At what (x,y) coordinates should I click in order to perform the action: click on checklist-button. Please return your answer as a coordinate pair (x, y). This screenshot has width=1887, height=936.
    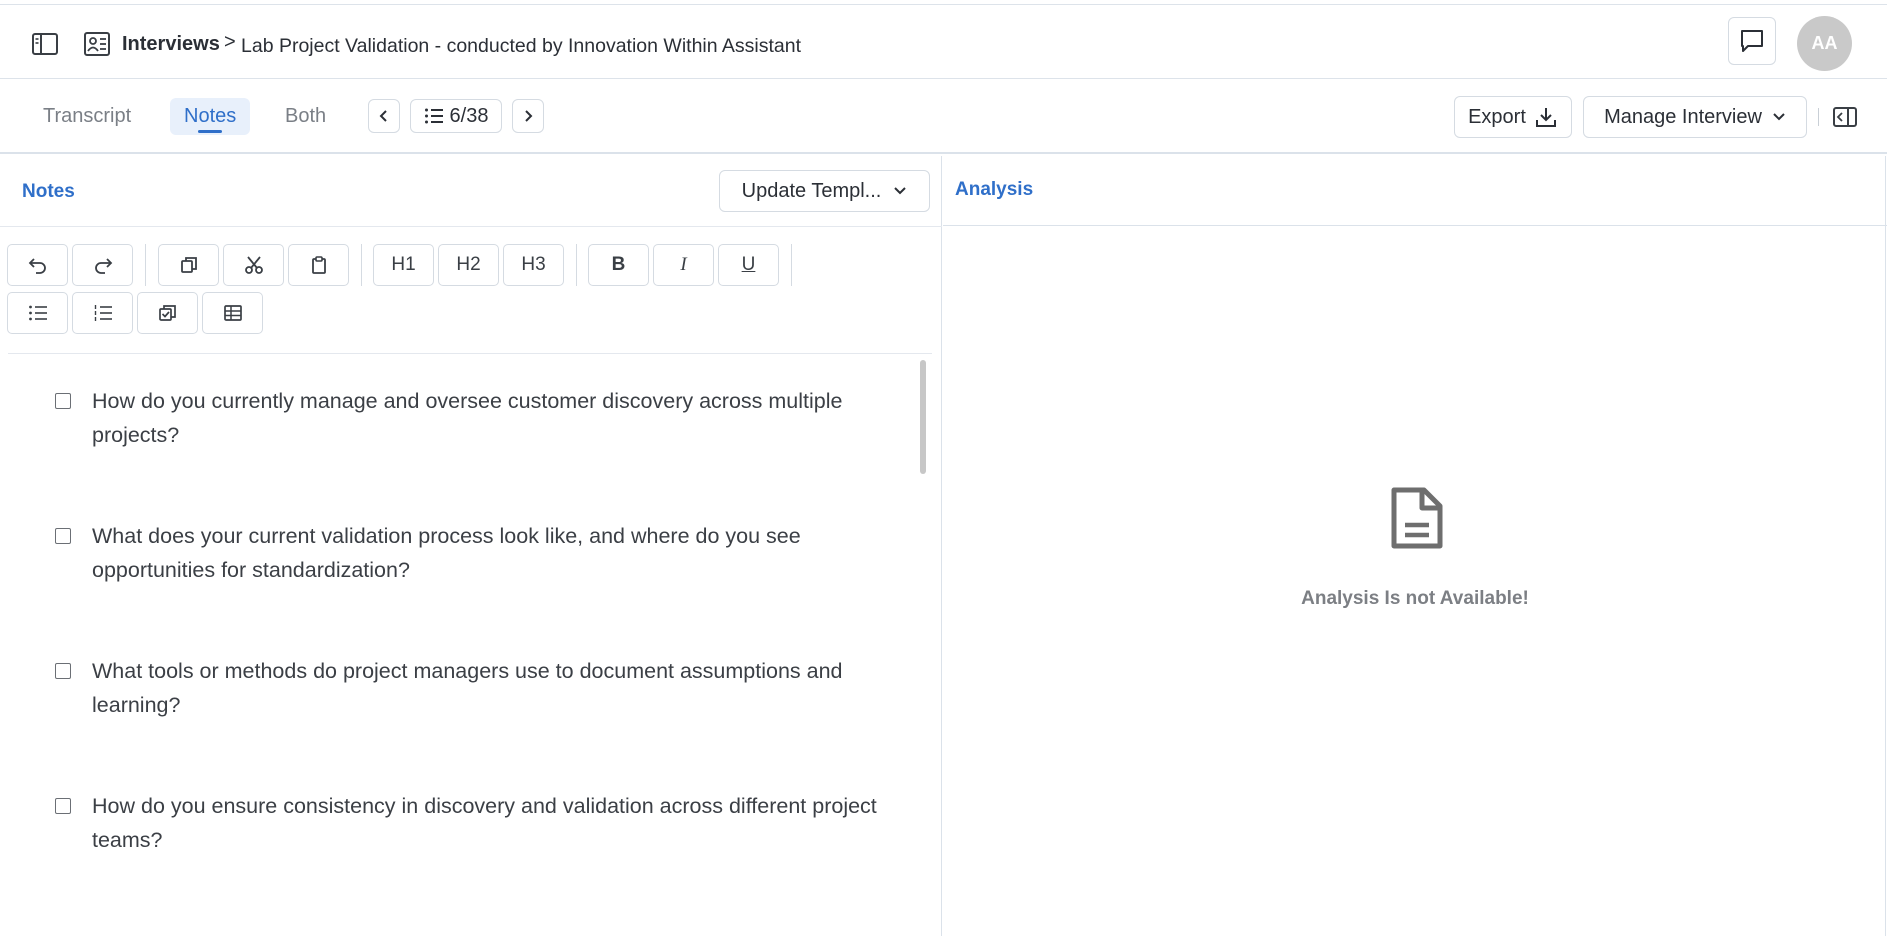
    Looking at the image, I should click on (167, 313).